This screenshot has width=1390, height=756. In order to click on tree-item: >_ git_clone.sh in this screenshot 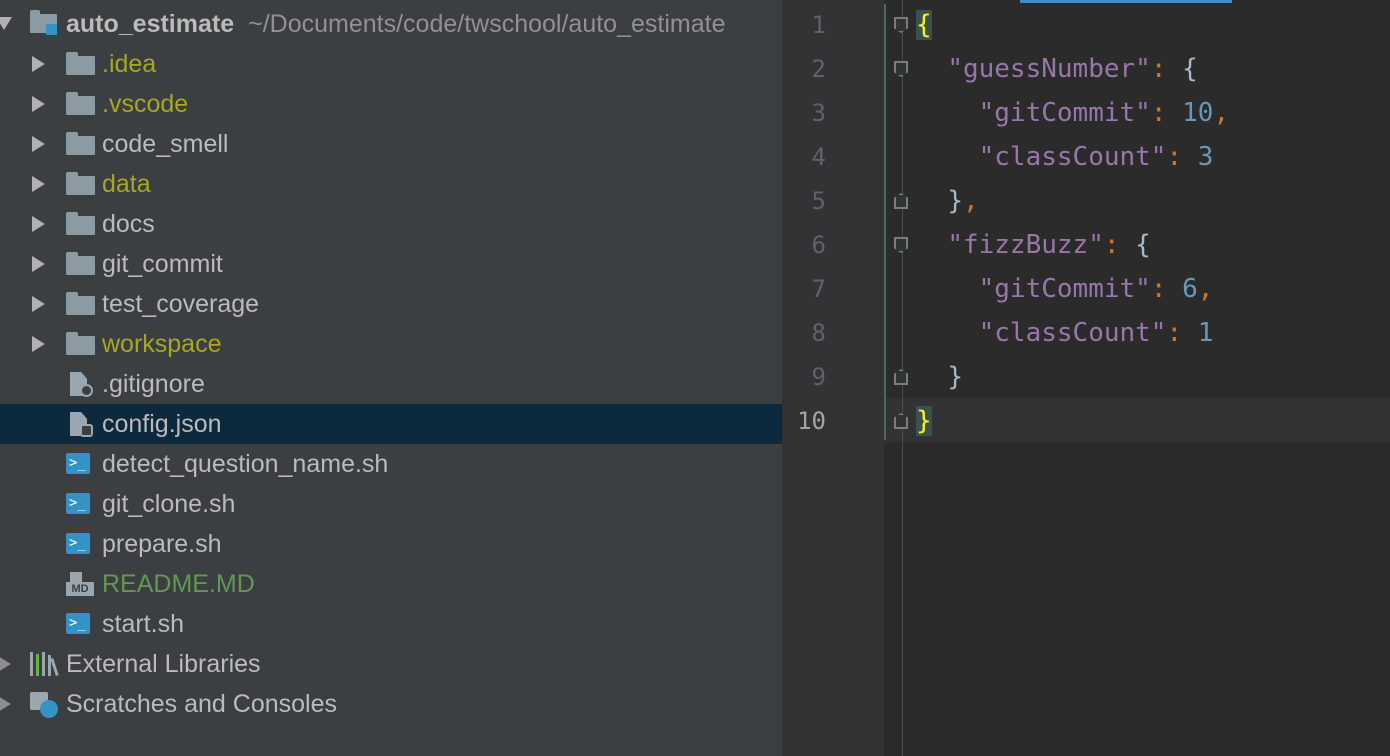, I will do `click(391, 504)`.